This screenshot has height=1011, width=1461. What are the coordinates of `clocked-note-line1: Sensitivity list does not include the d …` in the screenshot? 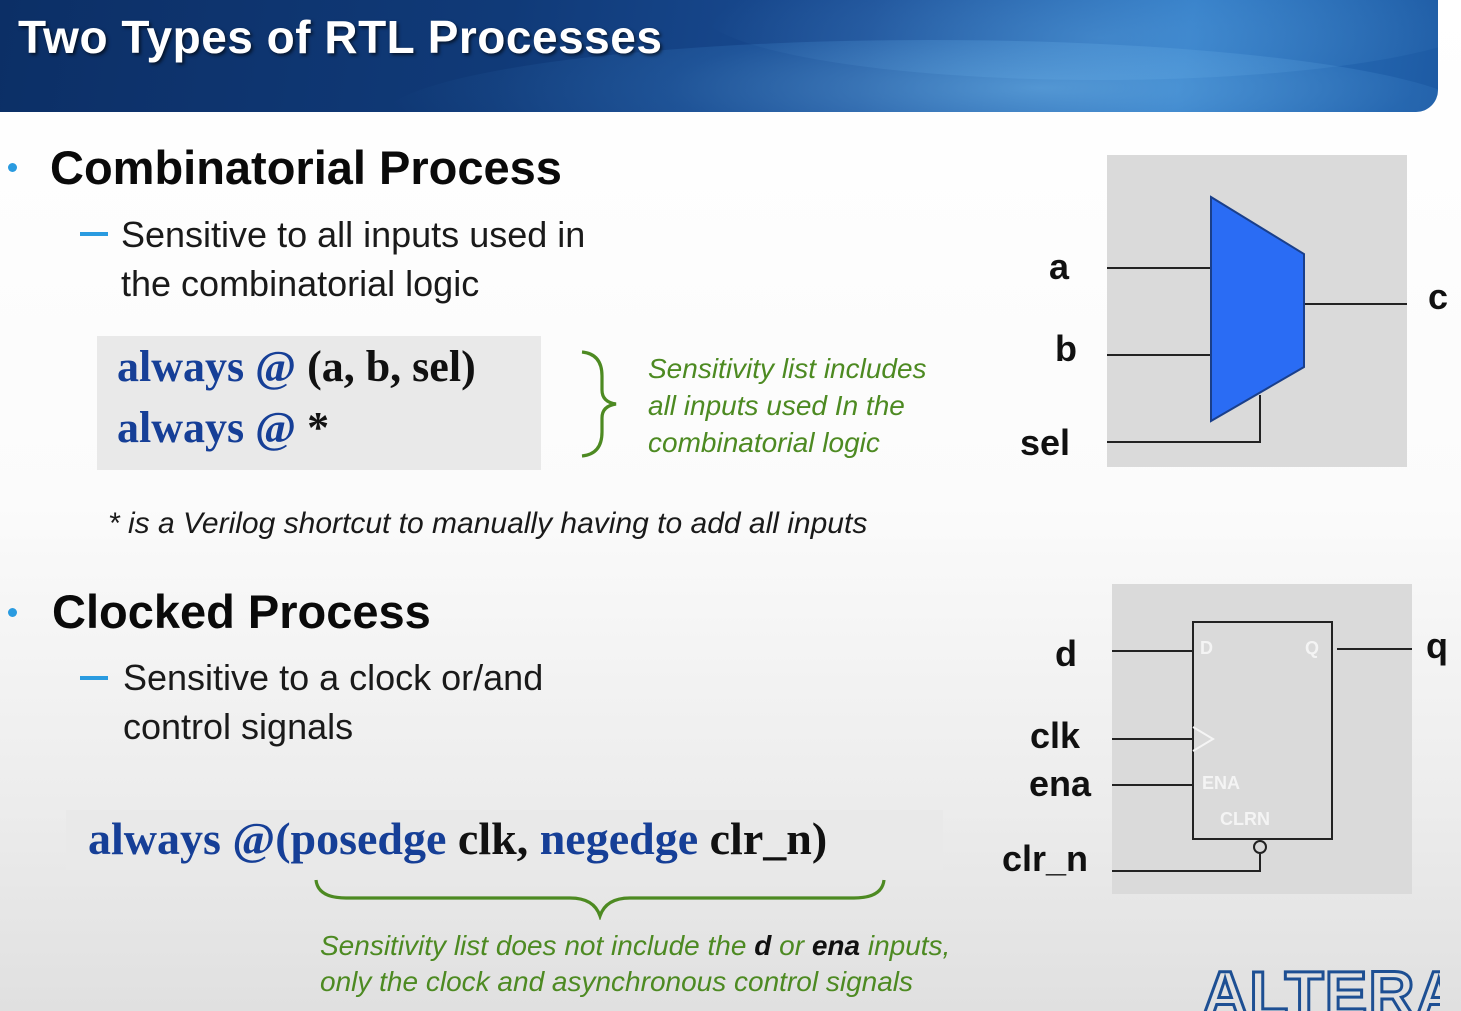 It's located at (635, 946).